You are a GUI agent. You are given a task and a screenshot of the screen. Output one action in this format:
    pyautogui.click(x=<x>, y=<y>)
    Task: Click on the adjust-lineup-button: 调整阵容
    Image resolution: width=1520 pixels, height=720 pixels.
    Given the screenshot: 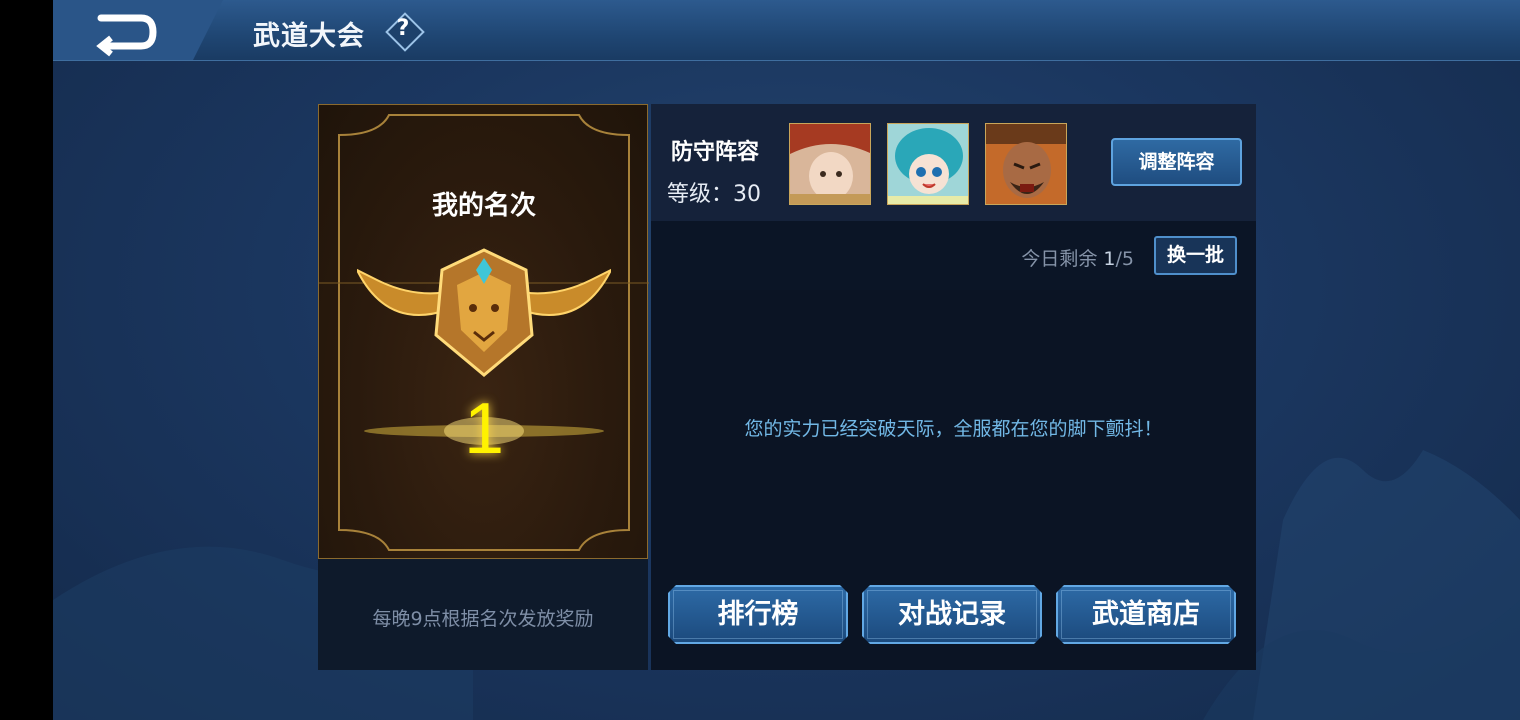 What is the action you would take?
    pyautogui.click(x=1176, y=162)
    